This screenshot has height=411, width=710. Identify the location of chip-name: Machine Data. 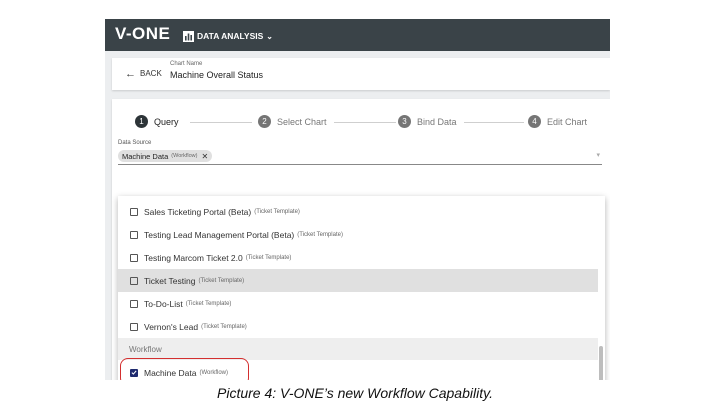
(145, 156).